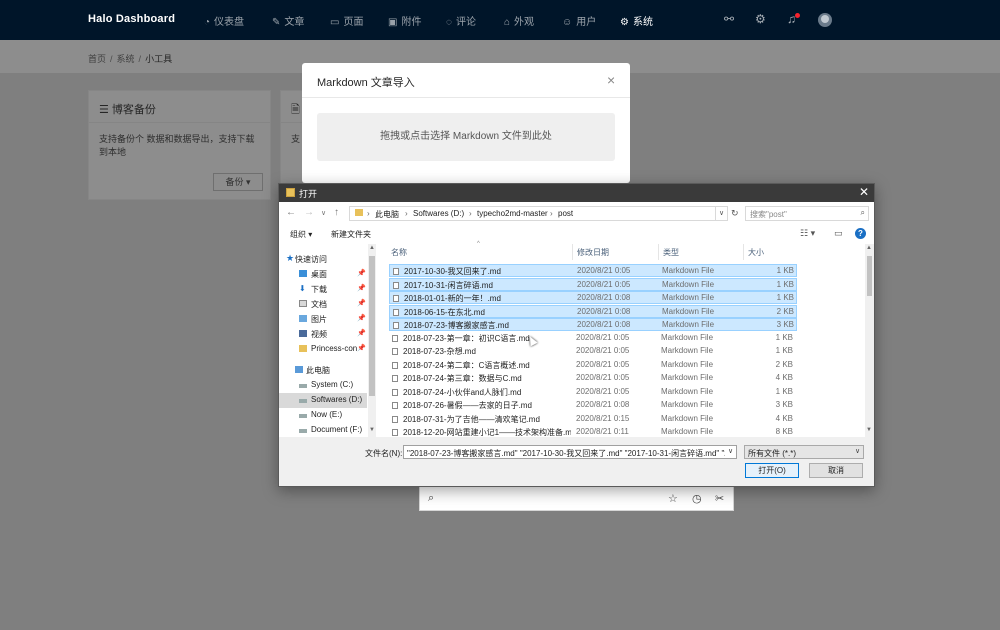  What do you see at coordinates (466, 97) in the screenshot?
I see `divider` at bounding box center [466, 97].